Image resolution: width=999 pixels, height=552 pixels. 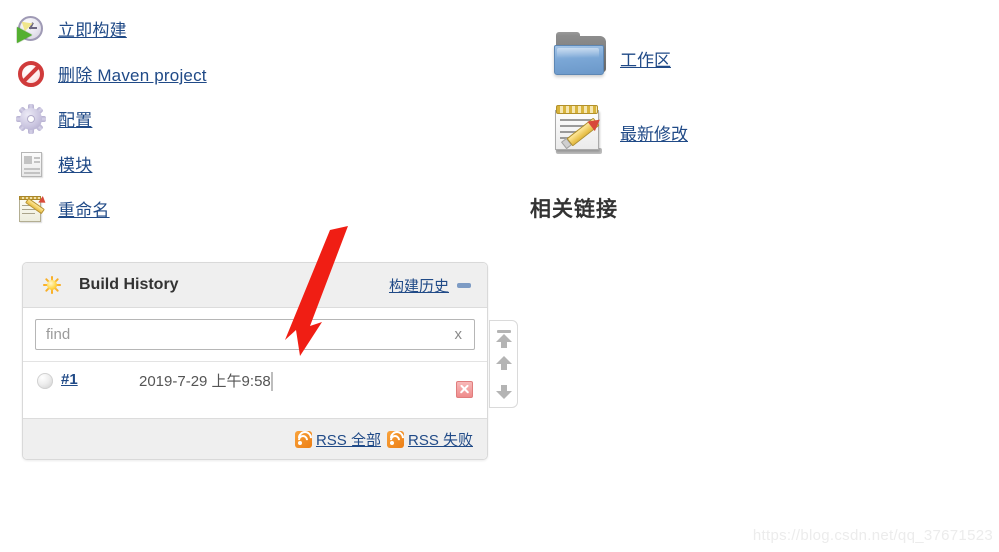 What do you see at coordinates (255, 439) in the screenshot?
I see `build-history-footer: RSS 全部 RSS 失败` at bounding box center [255, 439].